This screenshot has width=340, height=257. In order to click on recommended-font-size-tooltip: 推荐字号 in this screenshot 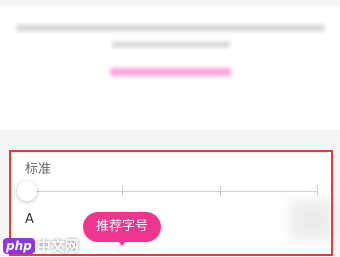, I will do `click(122, 227)`.